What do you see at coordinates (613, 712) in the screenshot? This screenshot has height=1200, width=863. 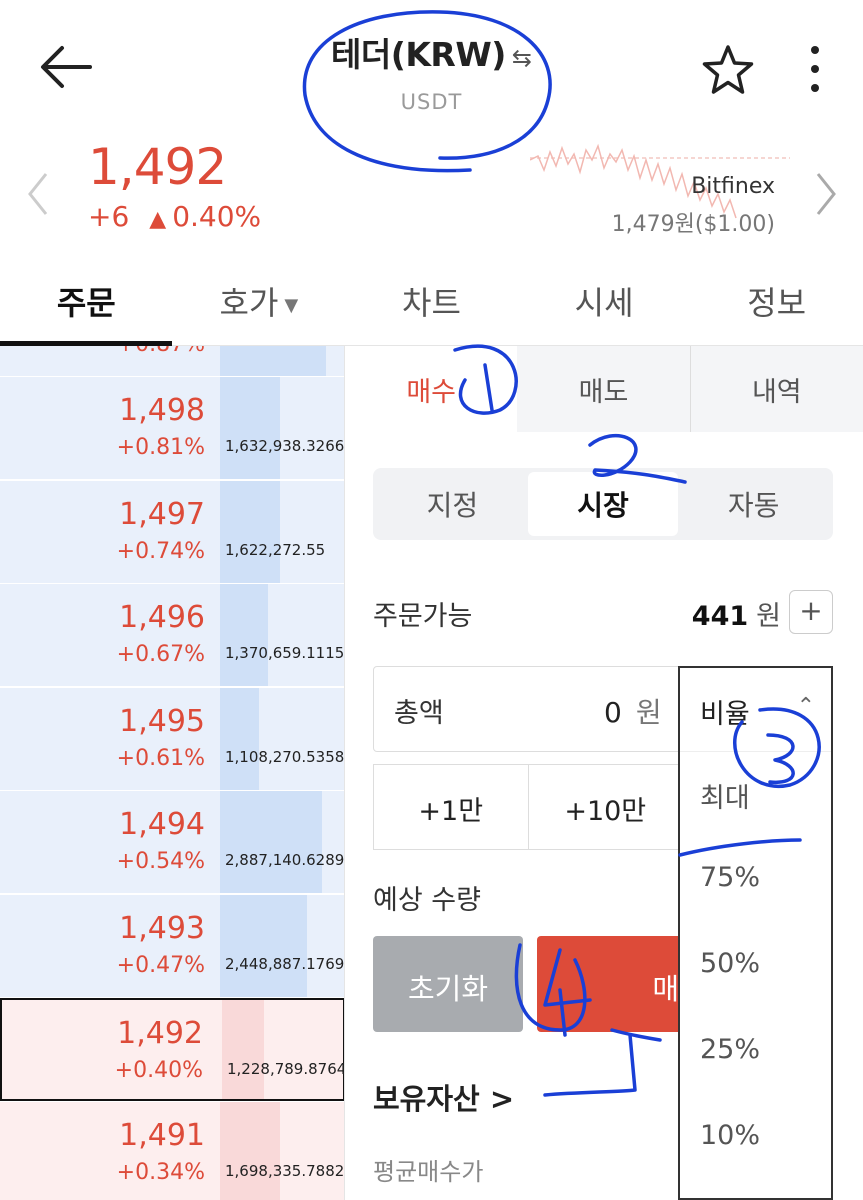 I see `total-value: 0` at bounding box center [613, 712].